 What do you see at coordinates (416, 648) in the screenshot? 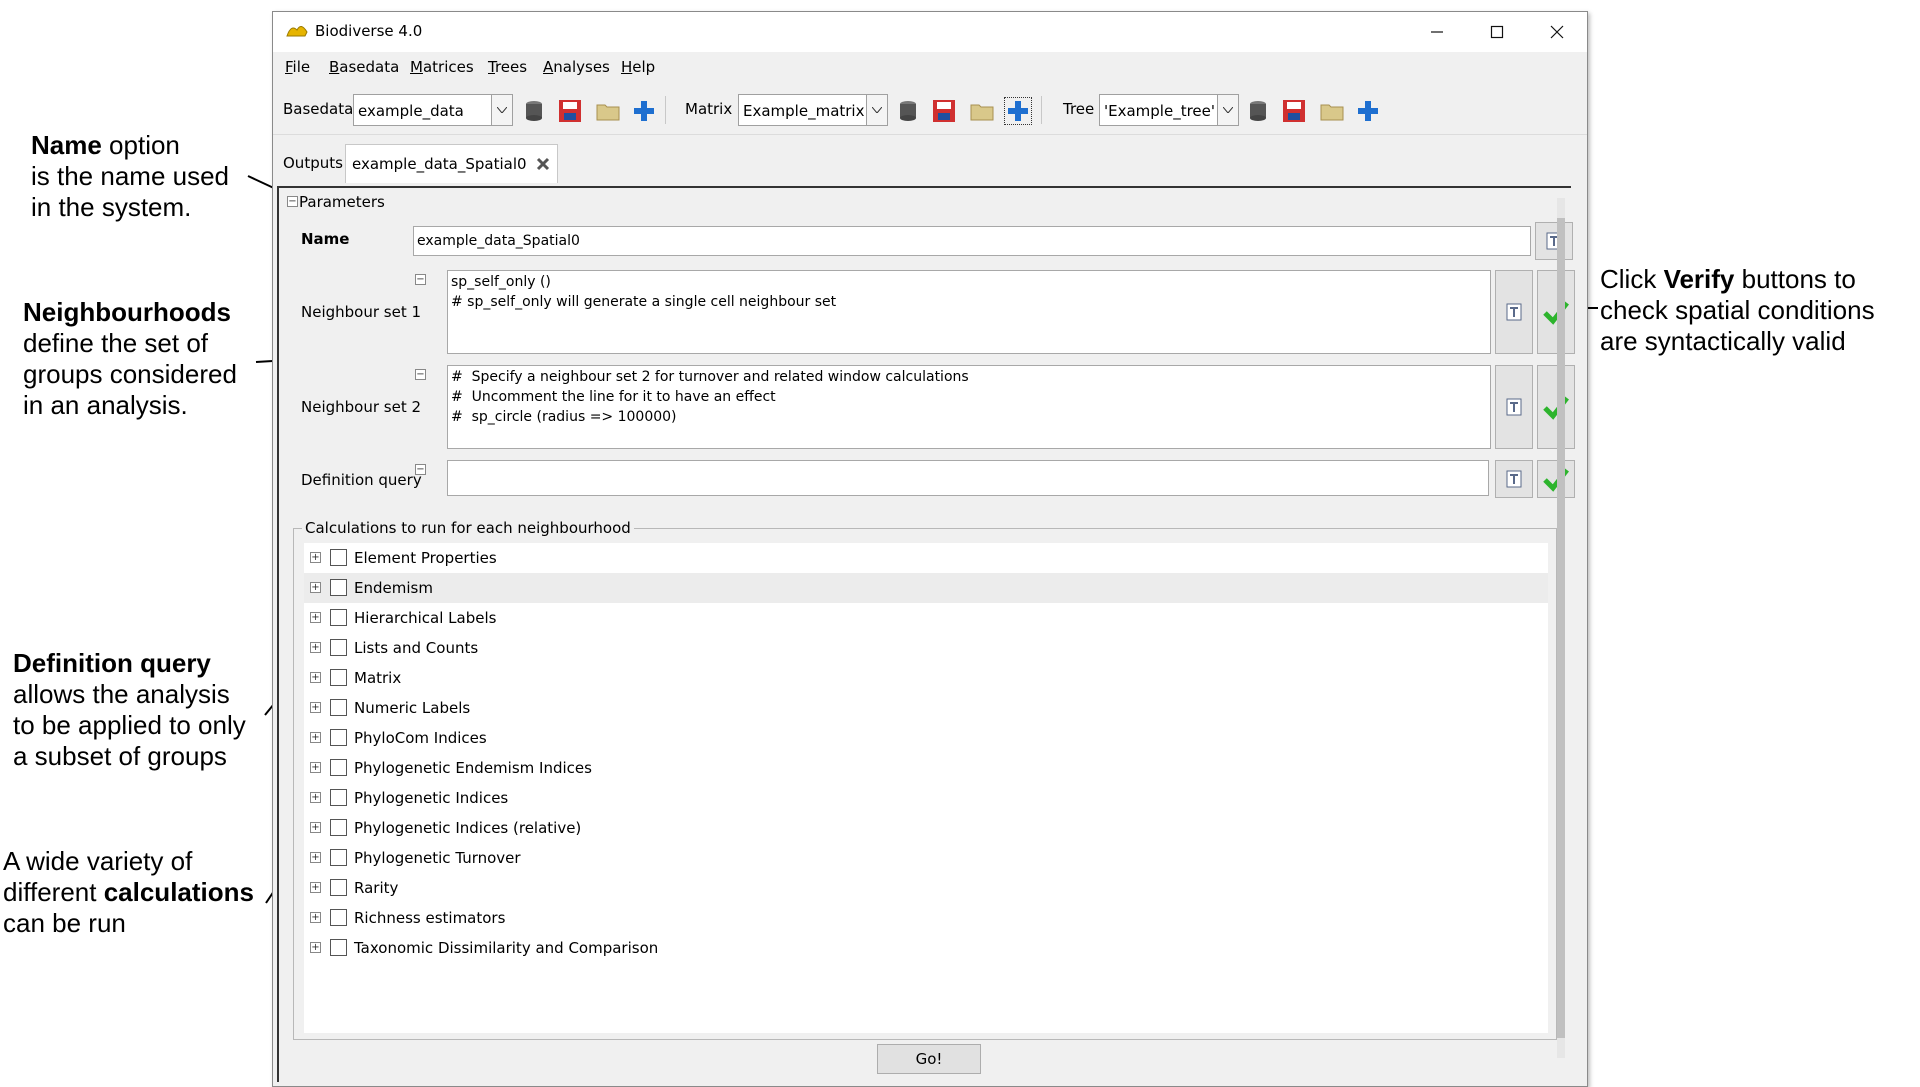
I see `calculation-label: Lists and Counts` at bounding box center [416, 648].